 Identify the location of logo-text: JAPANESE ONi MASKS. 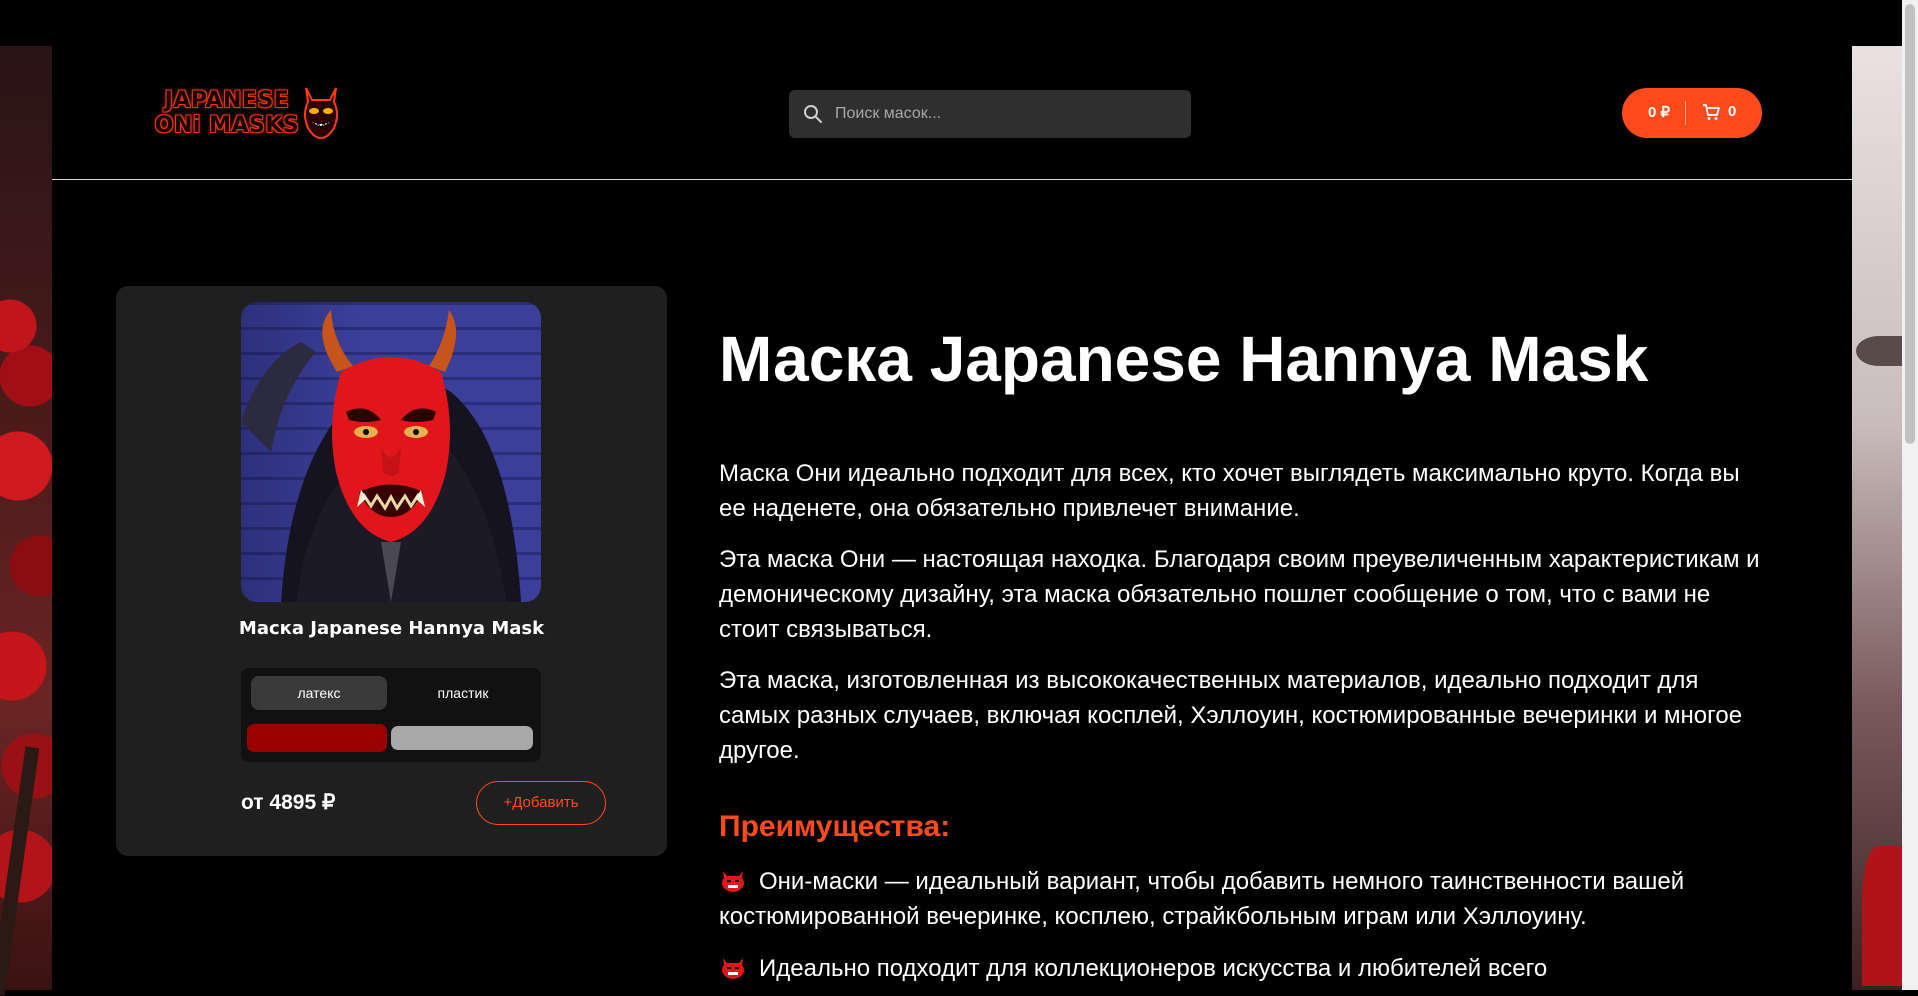
(227, 113).